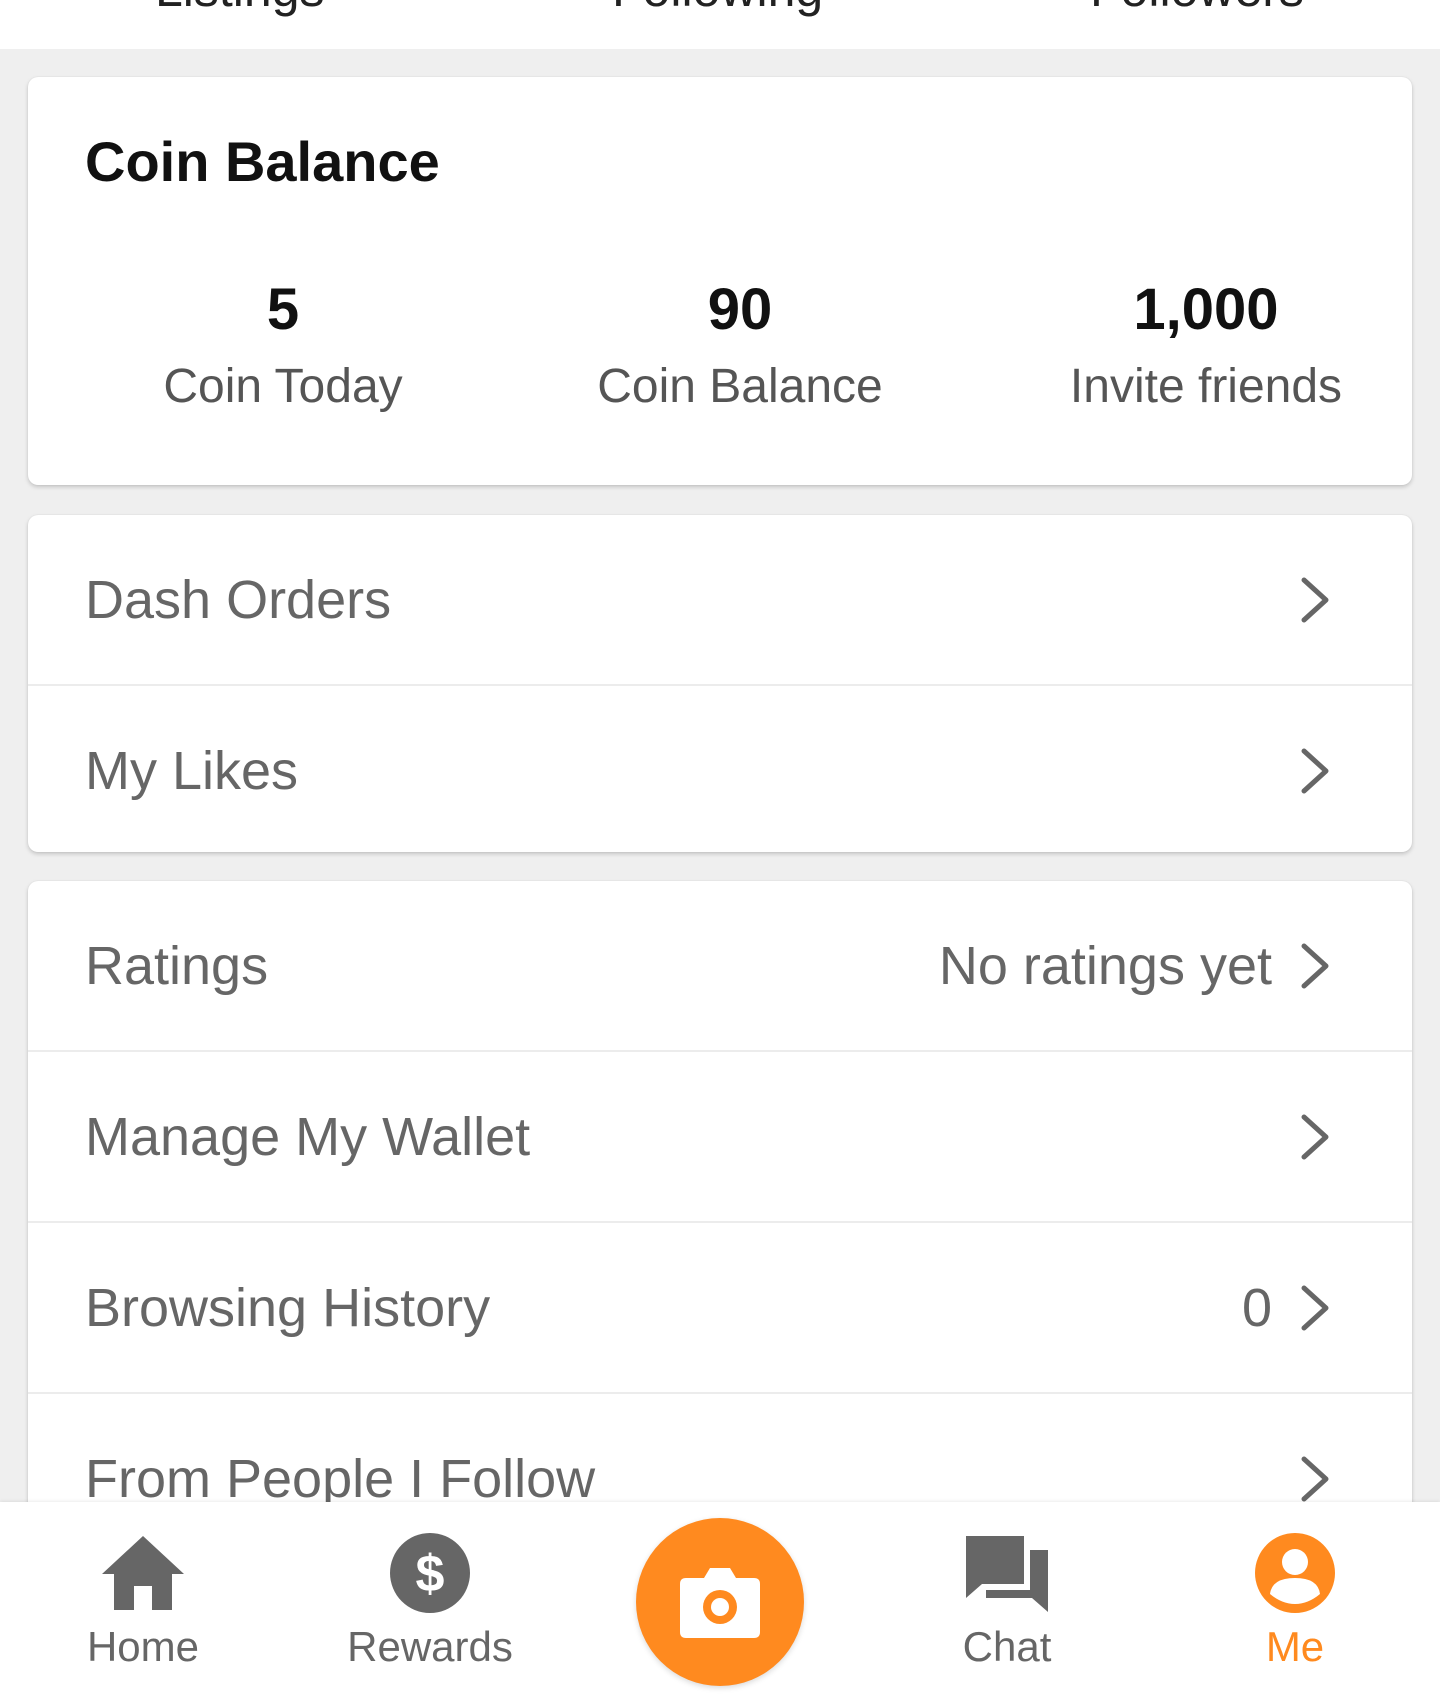 The height and width of the screenshot is (1702, 1440). Describe the element at coordinates (240, 9) in the screenshot. I see `listings-tab: Listings` at that location.